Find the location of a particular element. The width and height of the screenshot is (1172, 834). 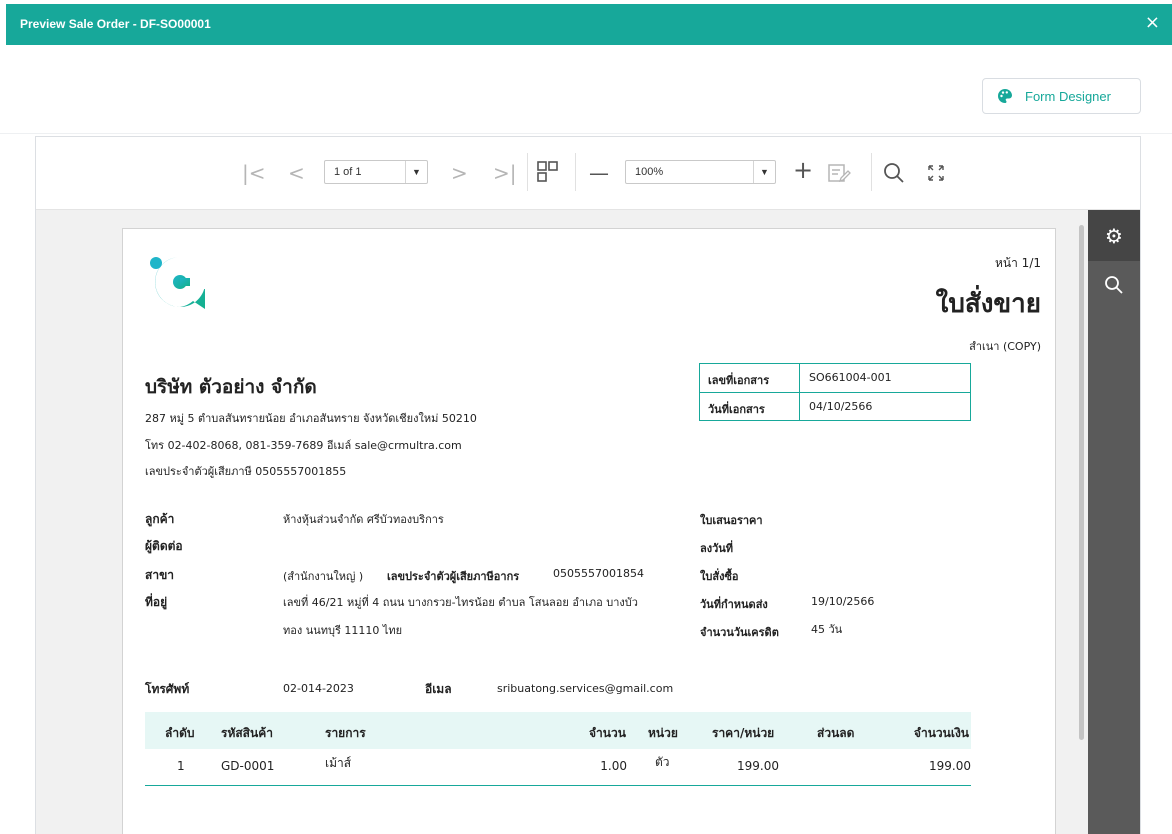

page-select-value: 1 of 1 is located at coordinates (348, 172).